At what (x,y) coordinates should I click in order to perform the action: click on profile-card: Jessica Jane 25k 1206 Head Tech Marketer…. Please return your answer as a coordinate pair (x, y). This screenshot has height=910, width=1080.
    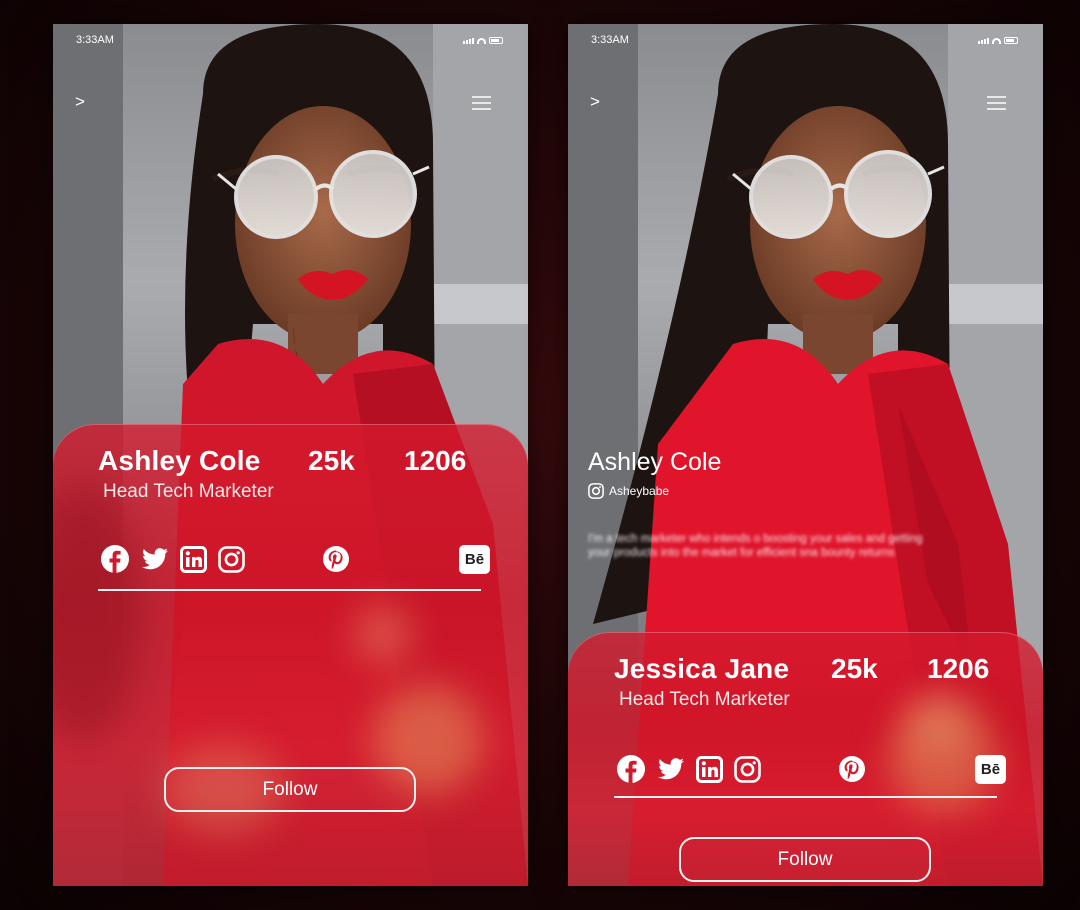
    Looking at the image, I should click on (805, 759).